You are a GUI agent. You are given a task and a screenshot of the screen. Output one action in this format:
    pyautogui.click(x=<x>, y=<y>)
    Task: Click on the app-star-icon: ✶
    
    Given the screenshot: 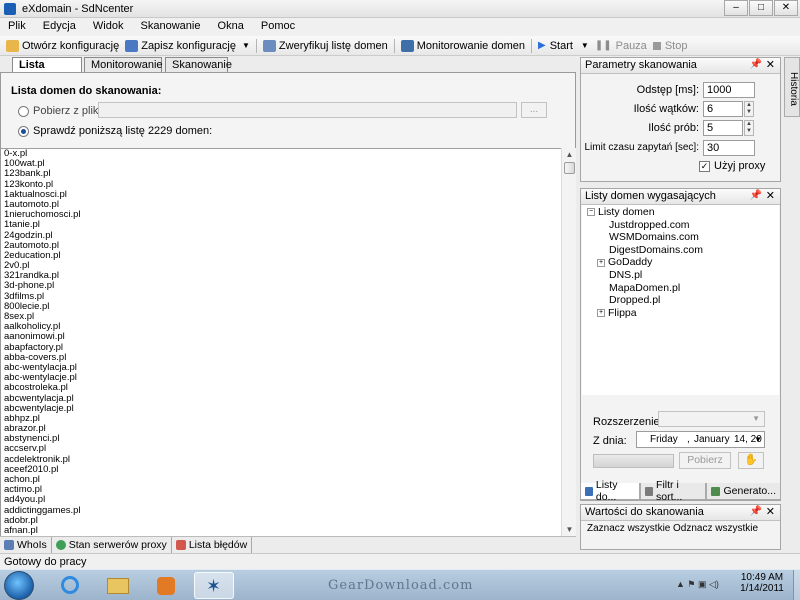 What is the action you would take?
    pyautogui.click(x=214, y=586)
    